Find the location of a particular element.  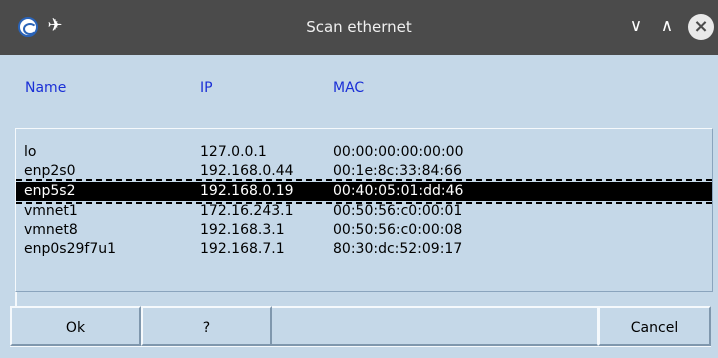

window-title: Scan ethernet is located at coordinates (359, 27).